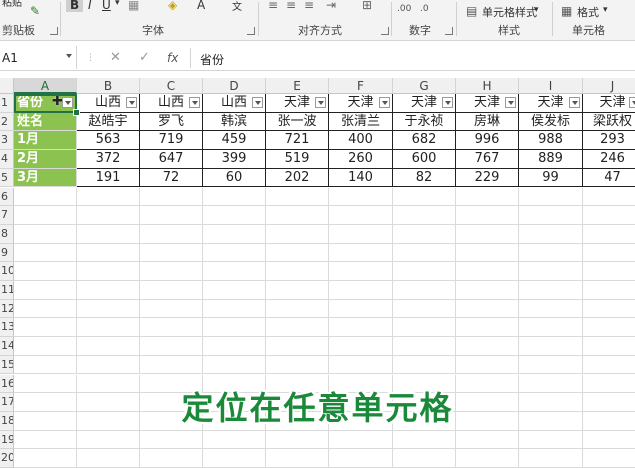  Describe the element at coordinates (551, 86) in the screenshot. I see `column-header-i: I` at that location.